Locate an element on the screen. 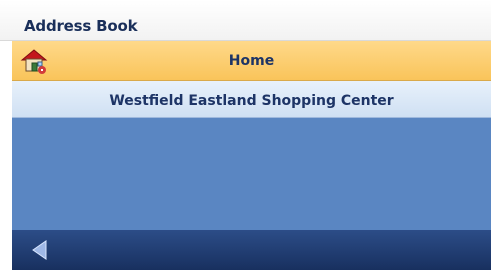  left-margin is located at coordinates (6, 136).